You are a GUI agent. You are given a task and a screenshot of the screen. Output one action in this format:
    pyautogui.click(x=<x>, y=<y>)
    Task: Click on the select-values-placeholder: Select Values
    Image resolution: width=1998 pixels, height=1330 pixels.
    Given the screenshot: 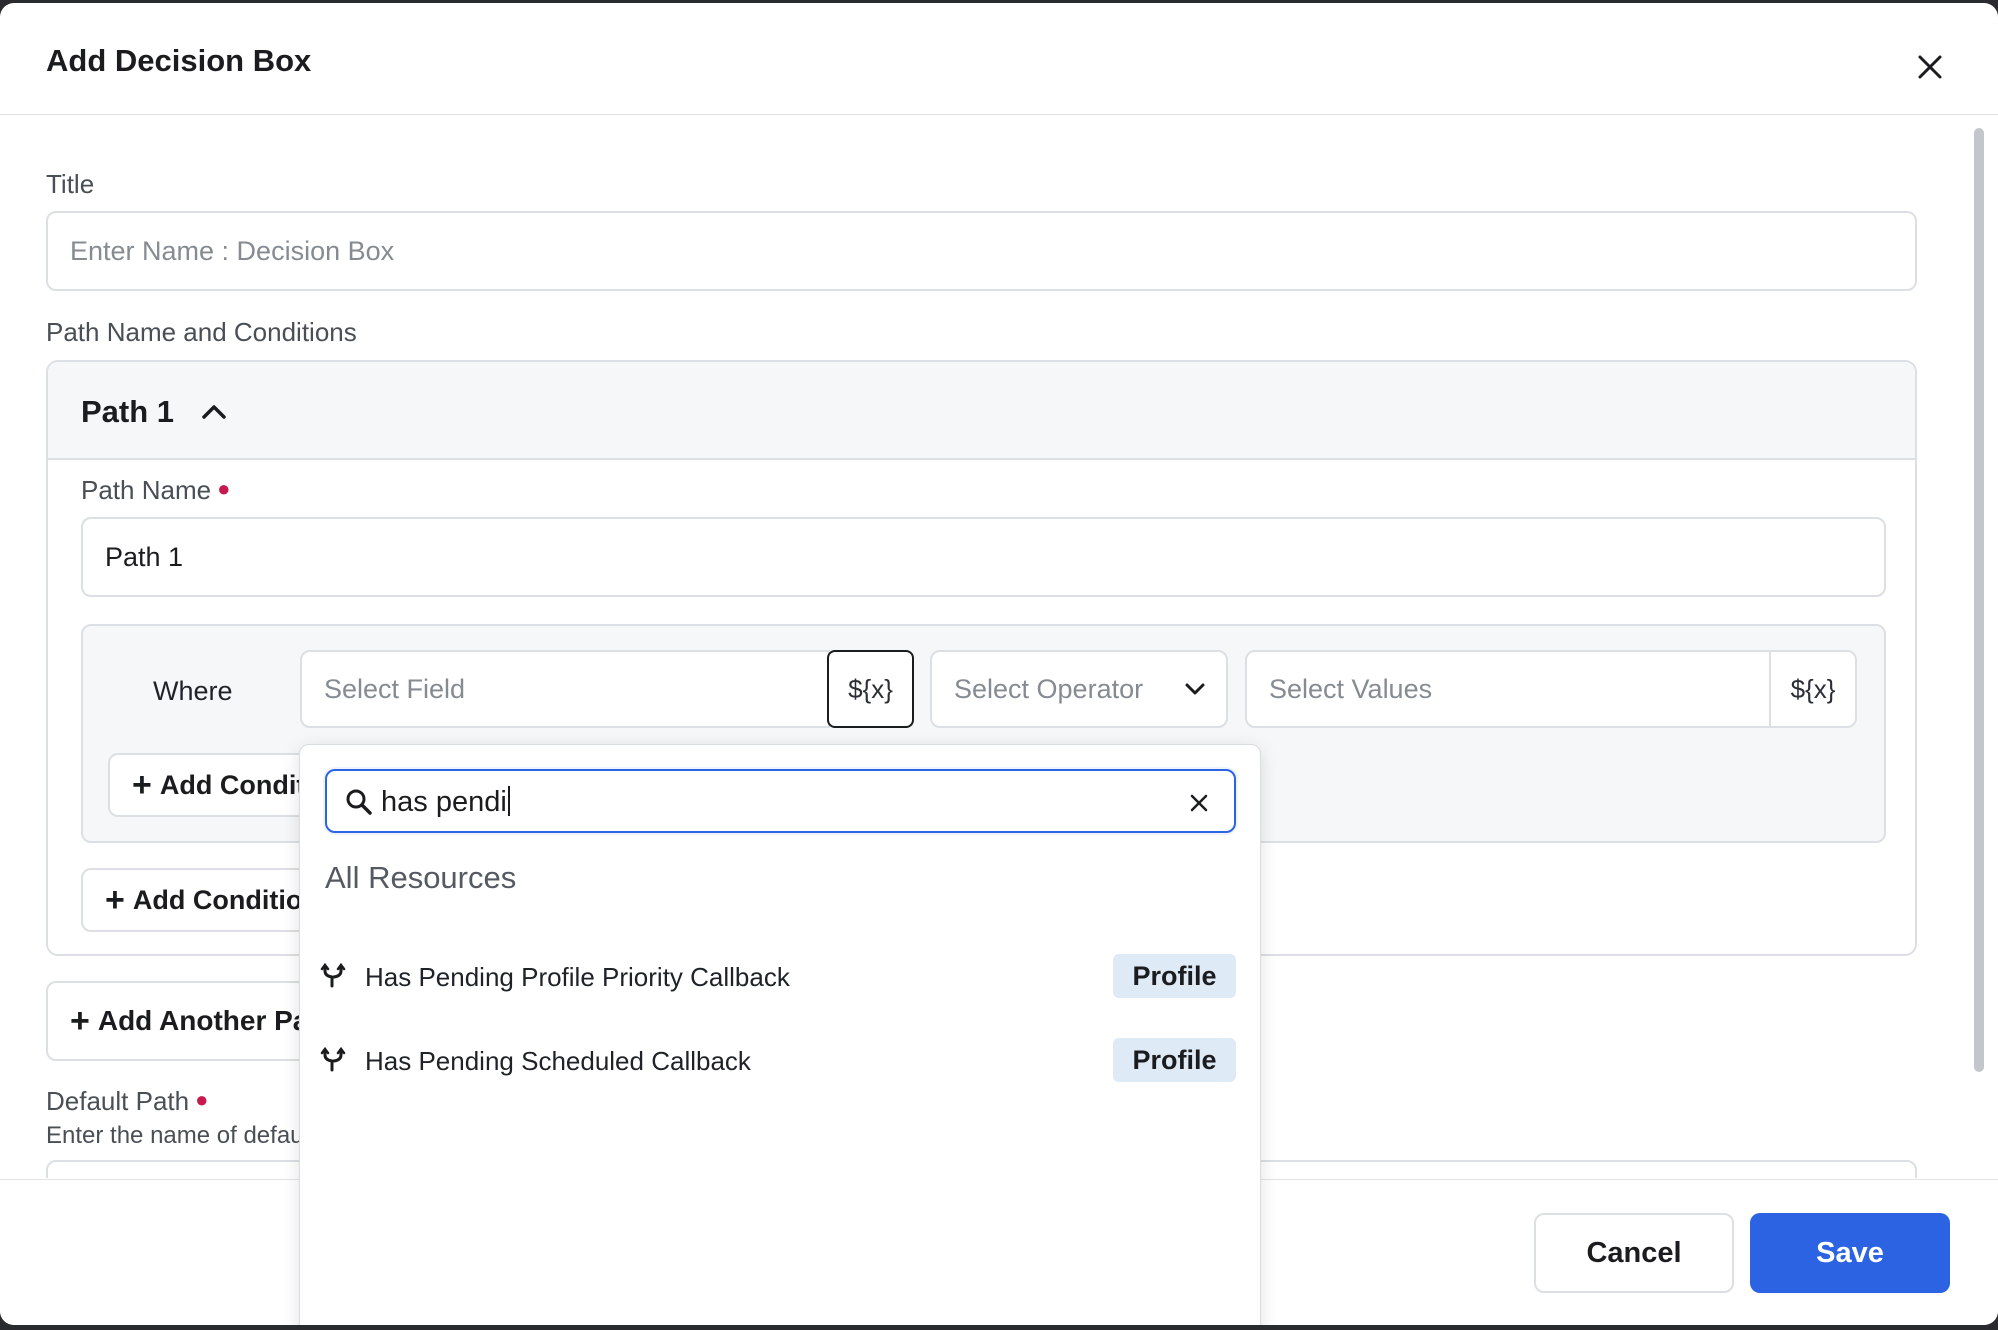 What is the action you would take?
    pyautogui.click(x=1351, y=688)
    